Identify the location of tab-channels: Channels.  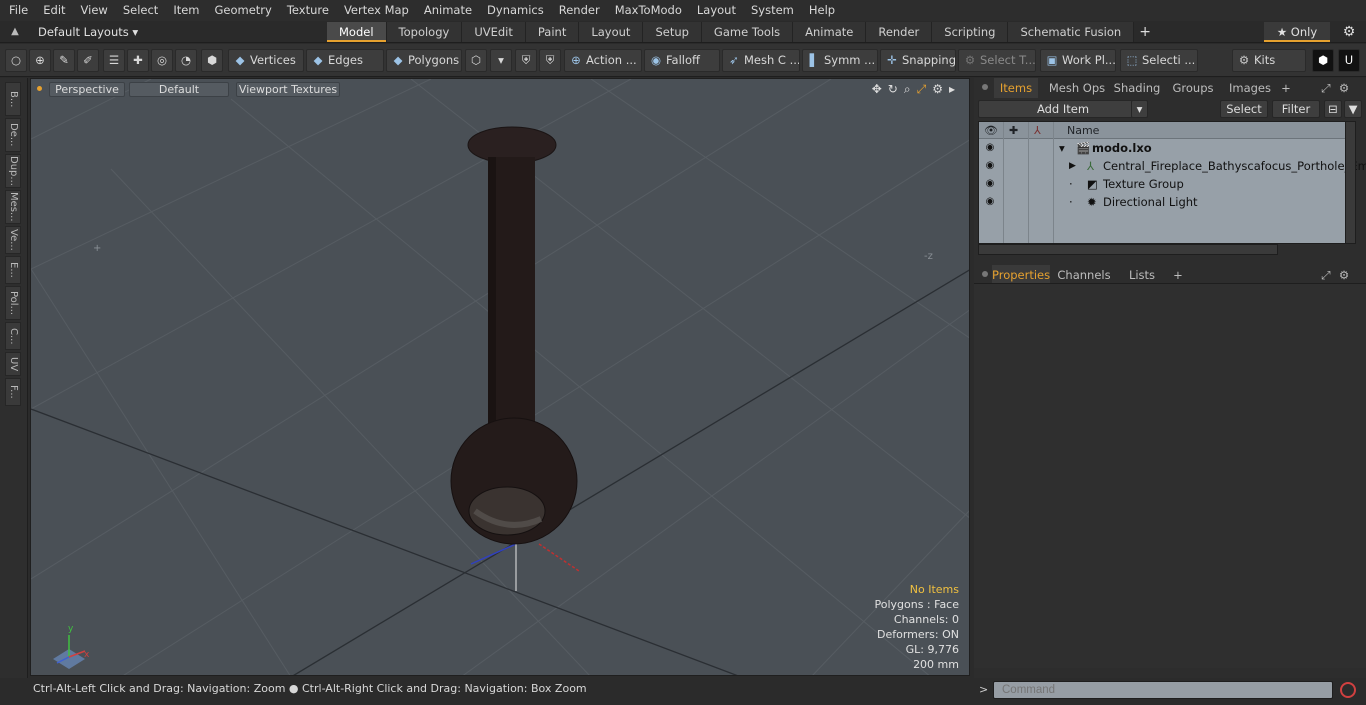
(1084, 275).